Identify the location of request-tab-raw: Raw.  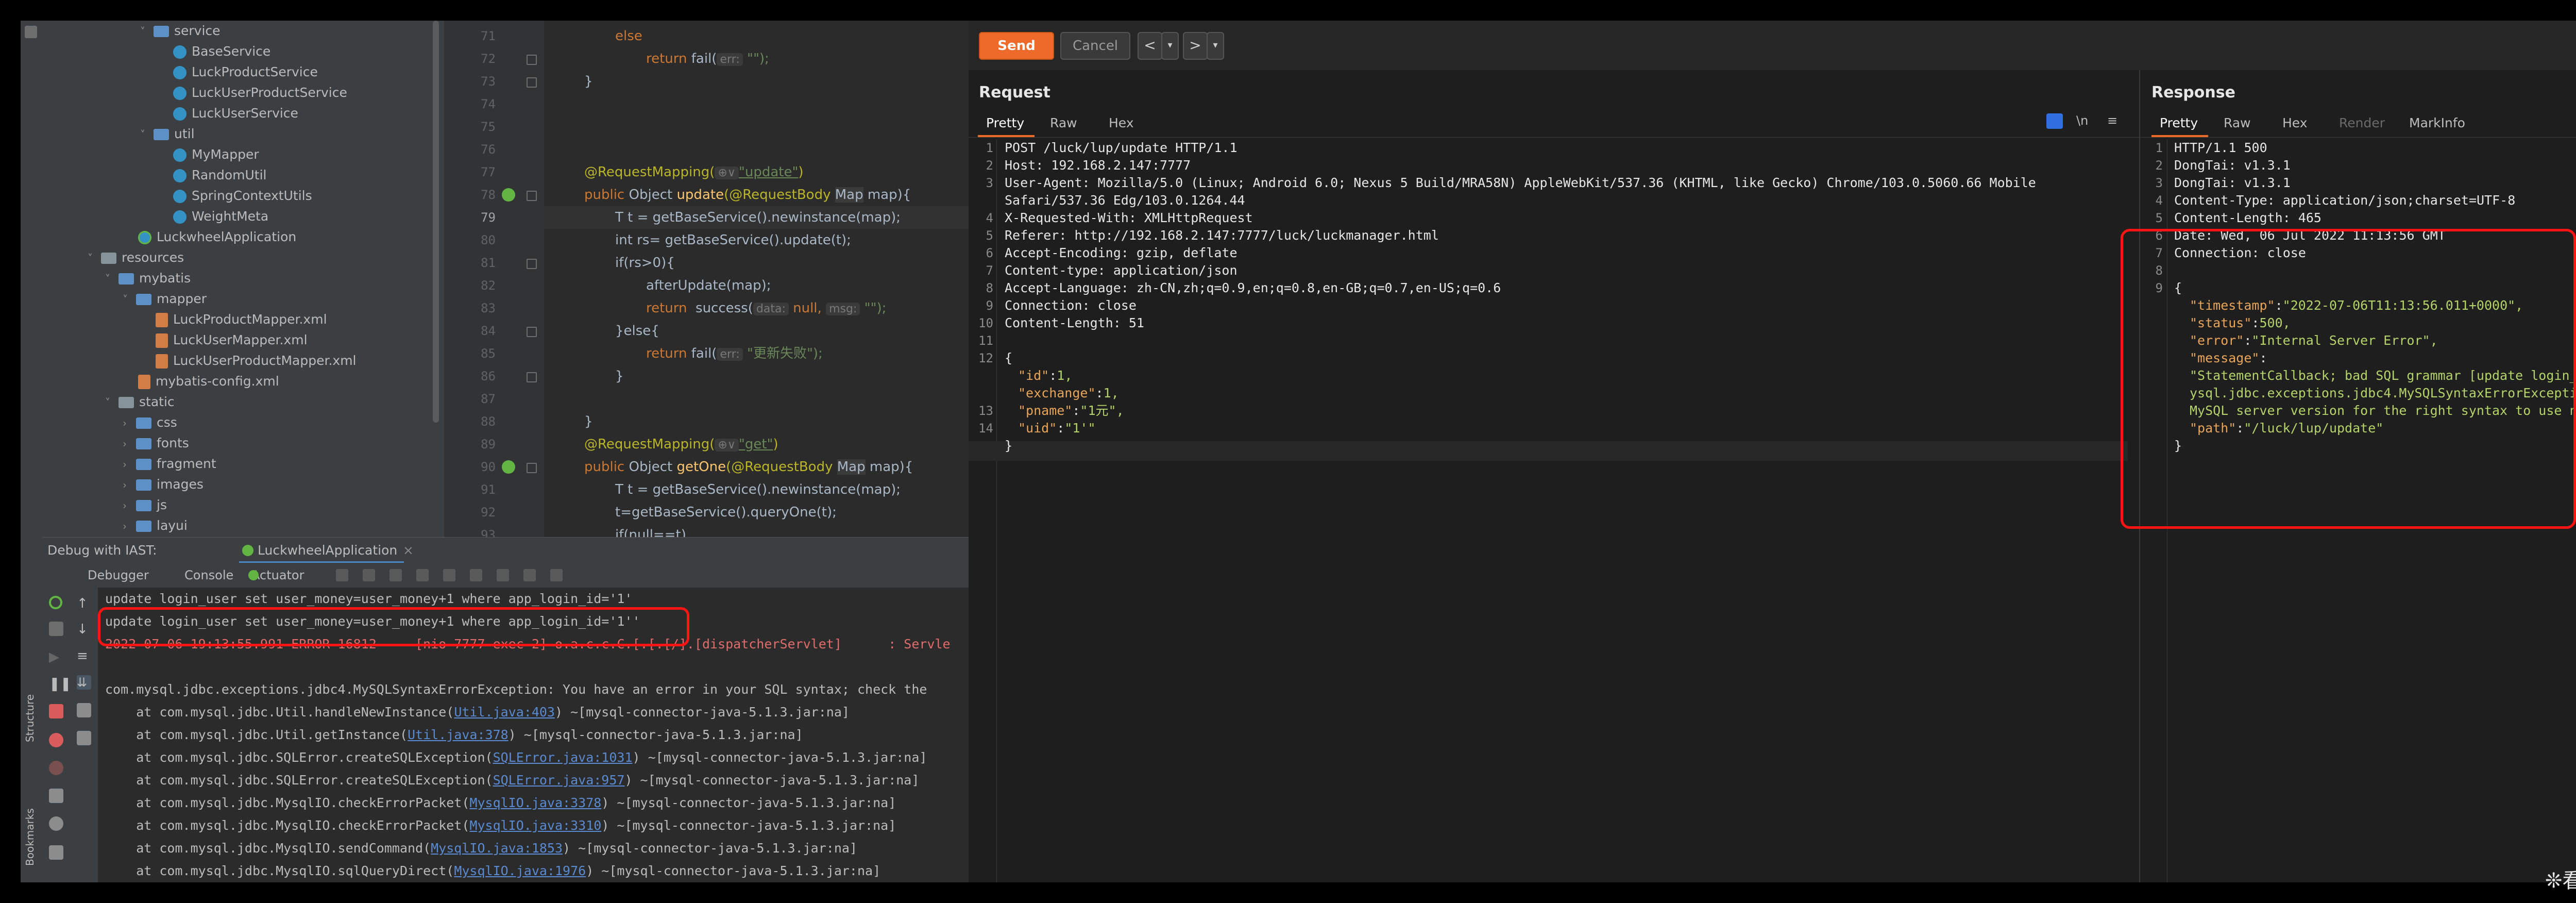
(1063, 123).